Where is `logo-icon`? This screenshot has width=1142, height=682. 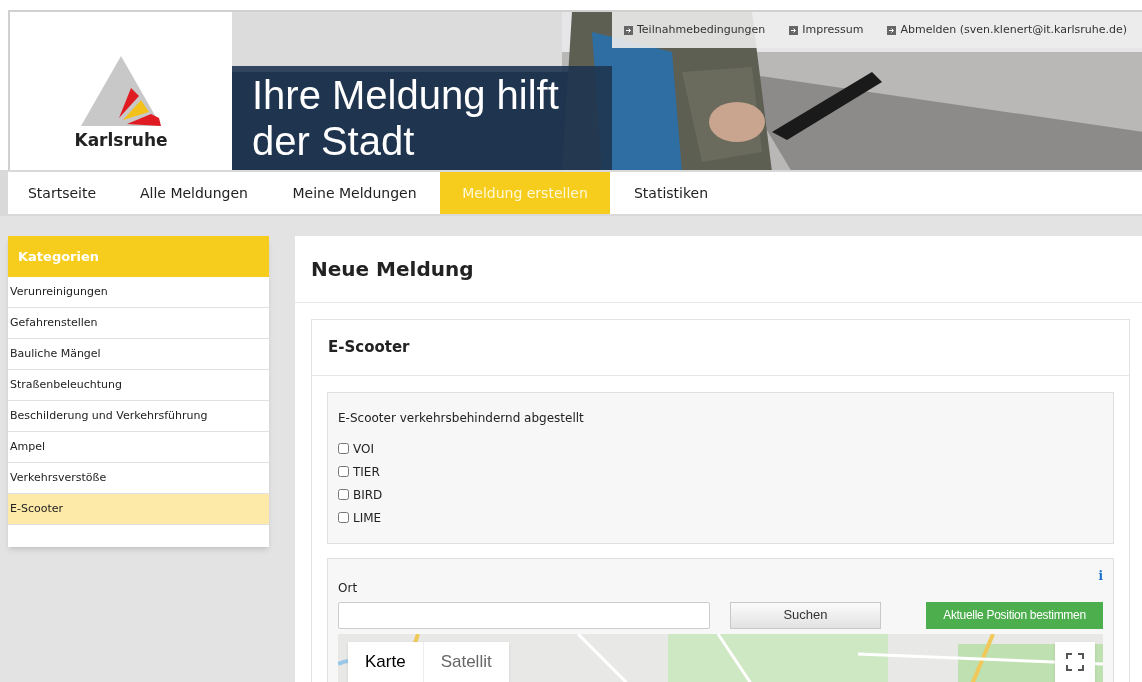 logo-icon is located at coordinates (121, 91).